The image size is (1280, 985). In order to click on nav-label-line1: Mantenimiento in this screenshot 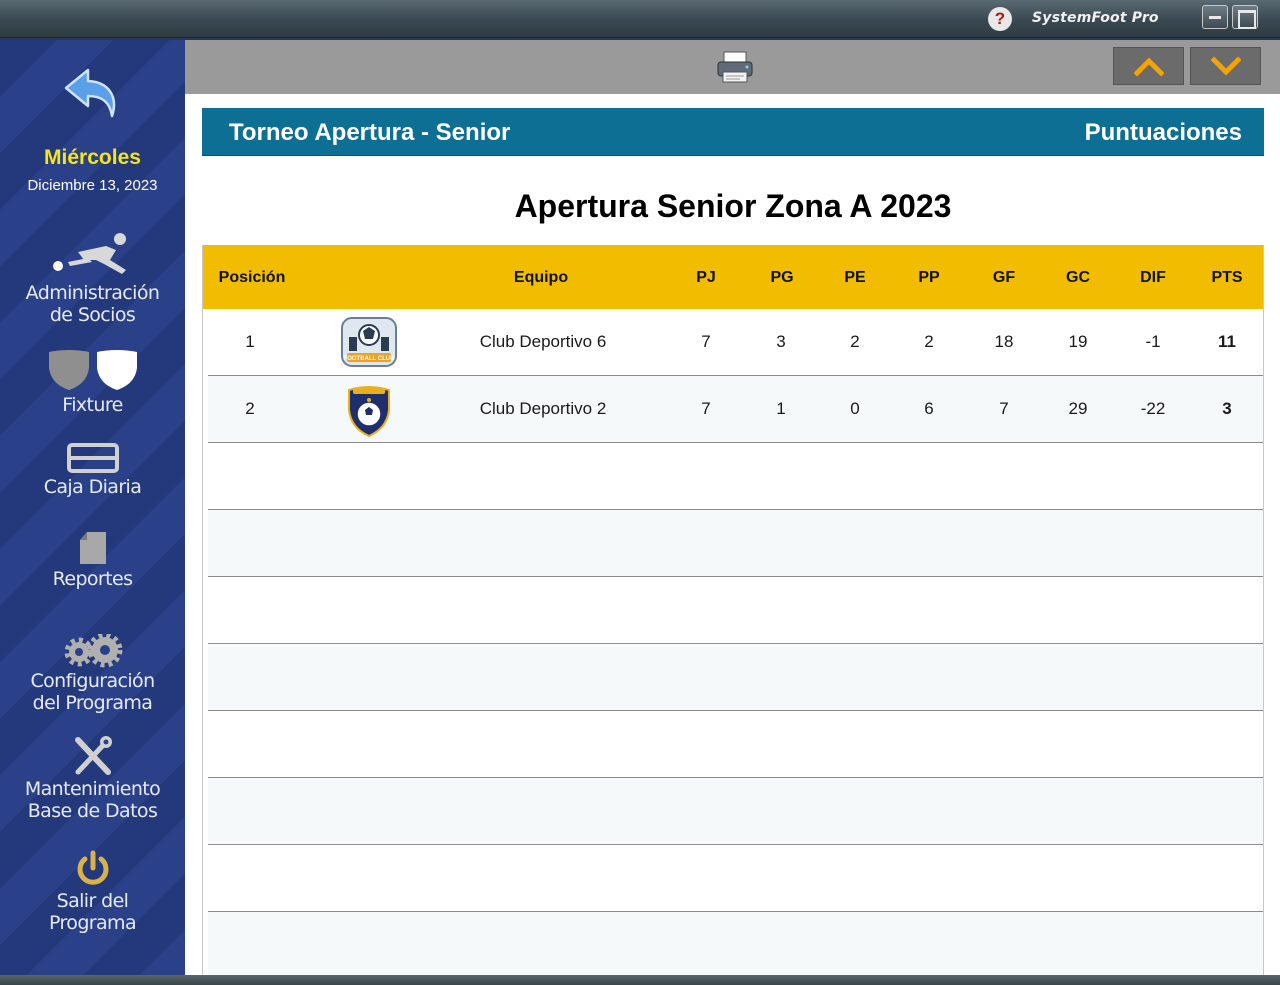, I will do `click(92, 789)`.